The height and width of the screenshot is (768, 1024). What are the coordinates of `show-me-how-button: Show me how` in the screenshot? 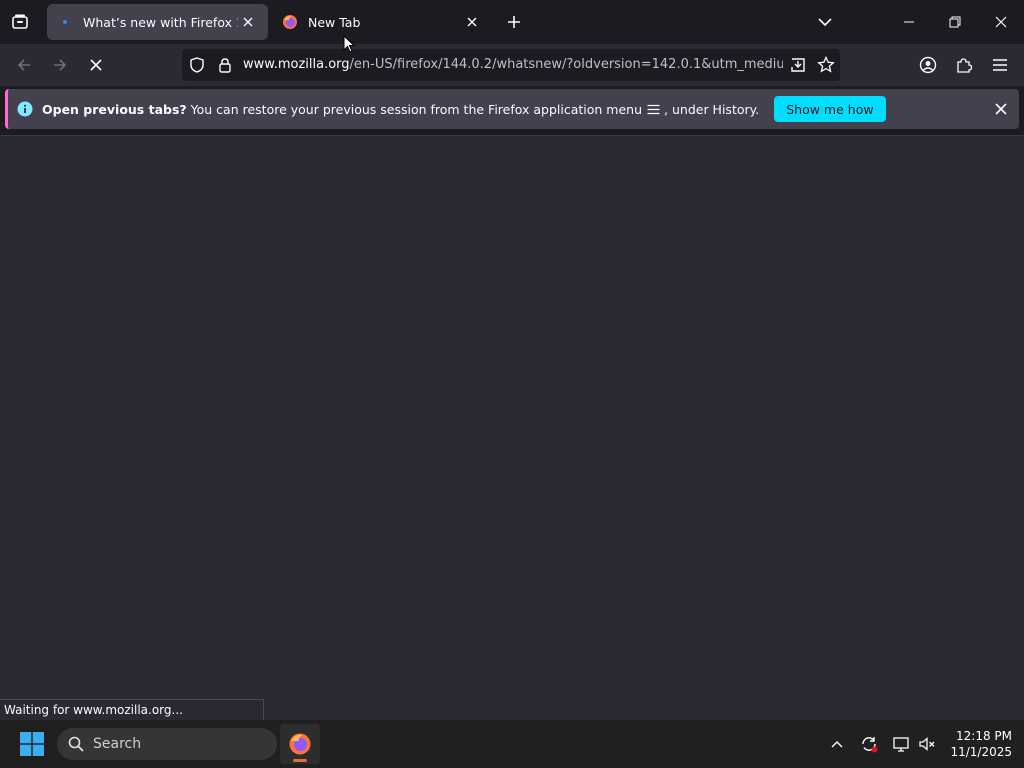 It's located at (830, 109).